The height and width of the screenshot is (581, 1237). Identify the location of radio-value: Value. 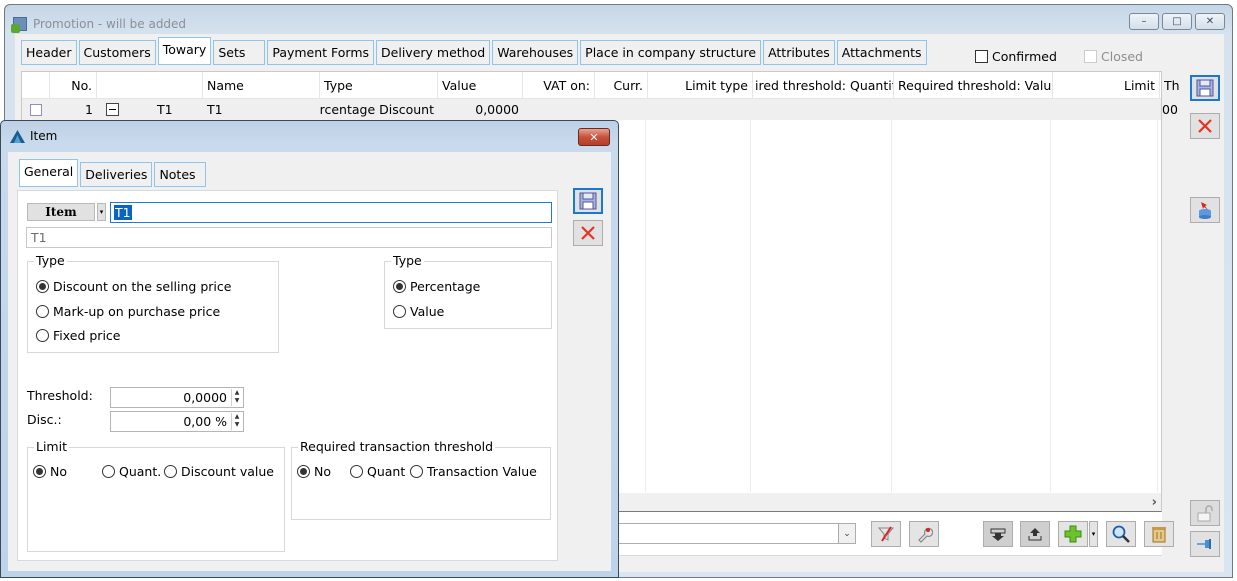
(418, 311).